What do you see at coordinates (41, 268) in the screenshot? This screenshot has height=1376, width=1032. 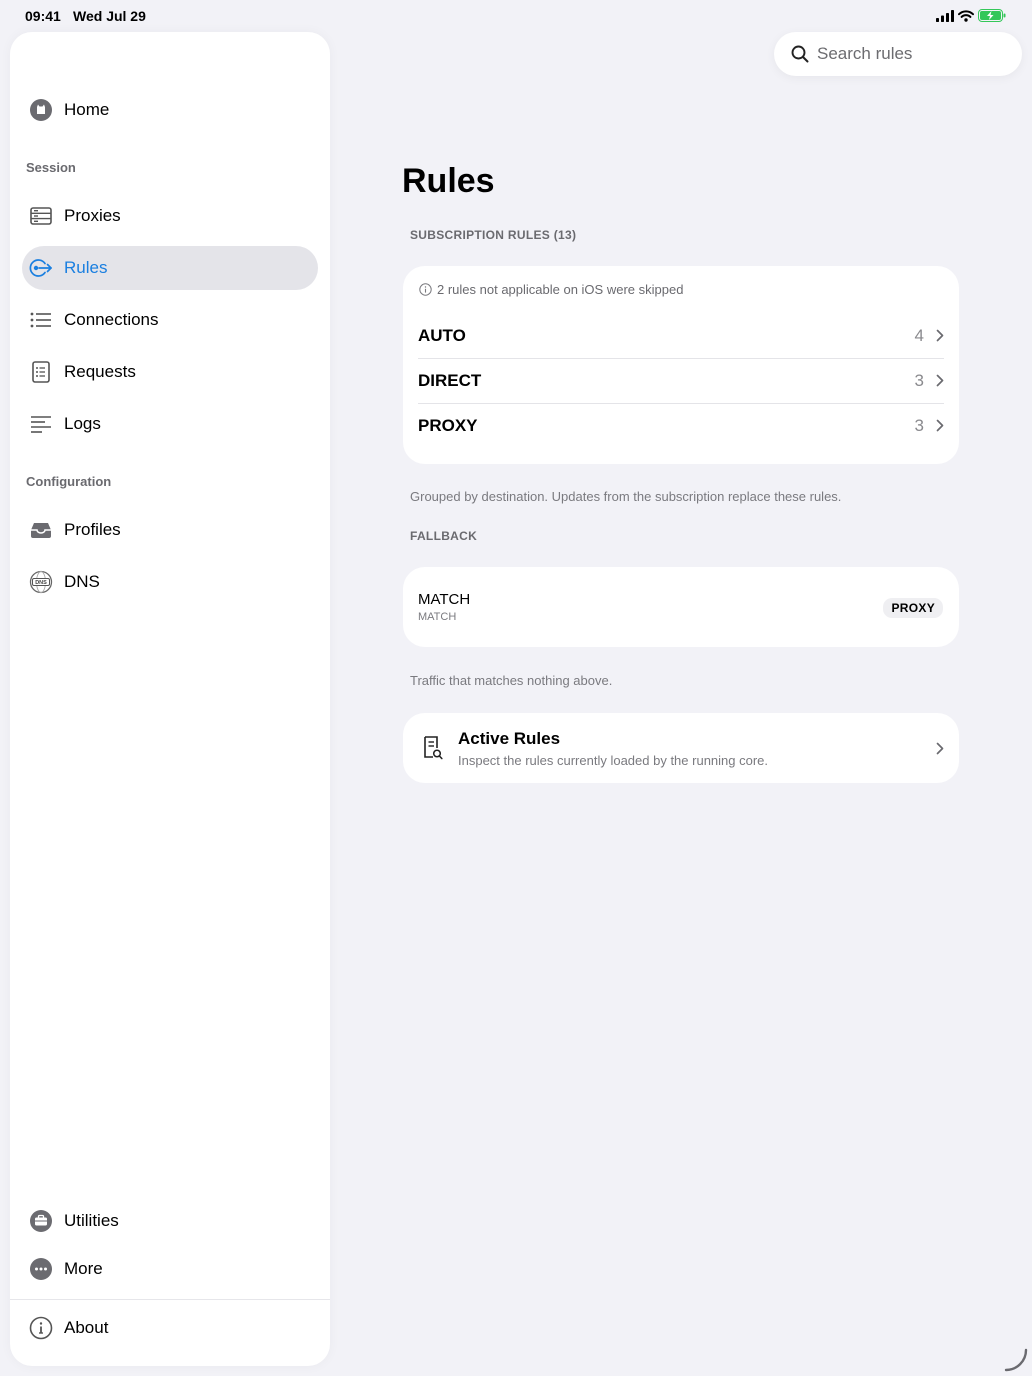 I see `route-arrow-icon` at bounding box center [41, 268].